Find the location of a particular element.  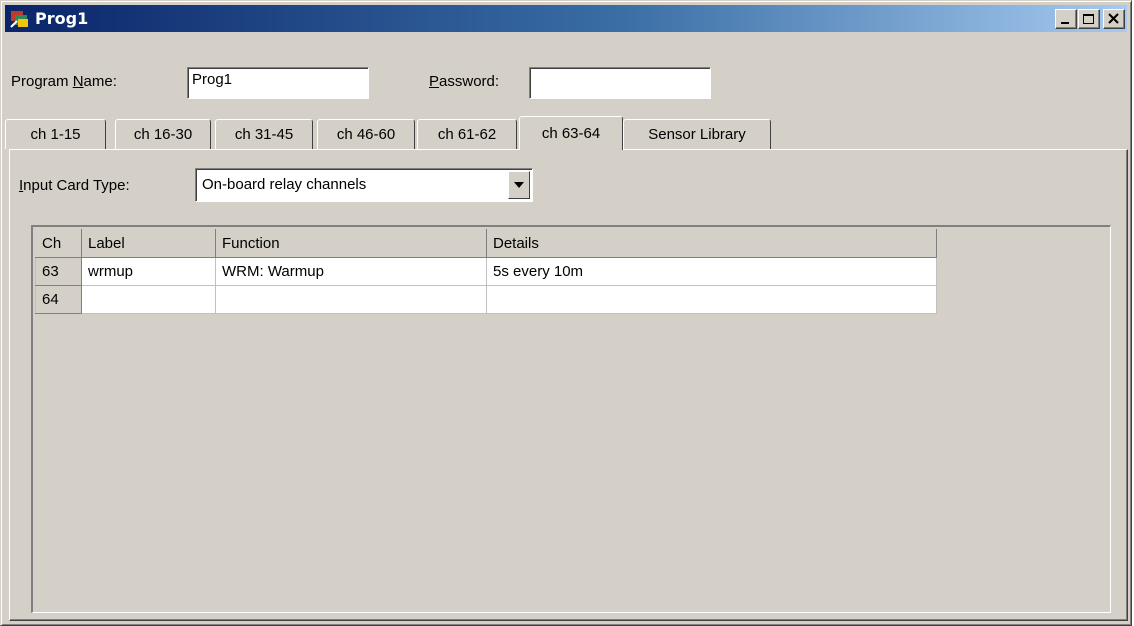

tab-ch-63-64: ch 63-64 is located at coordinates (571, 133).